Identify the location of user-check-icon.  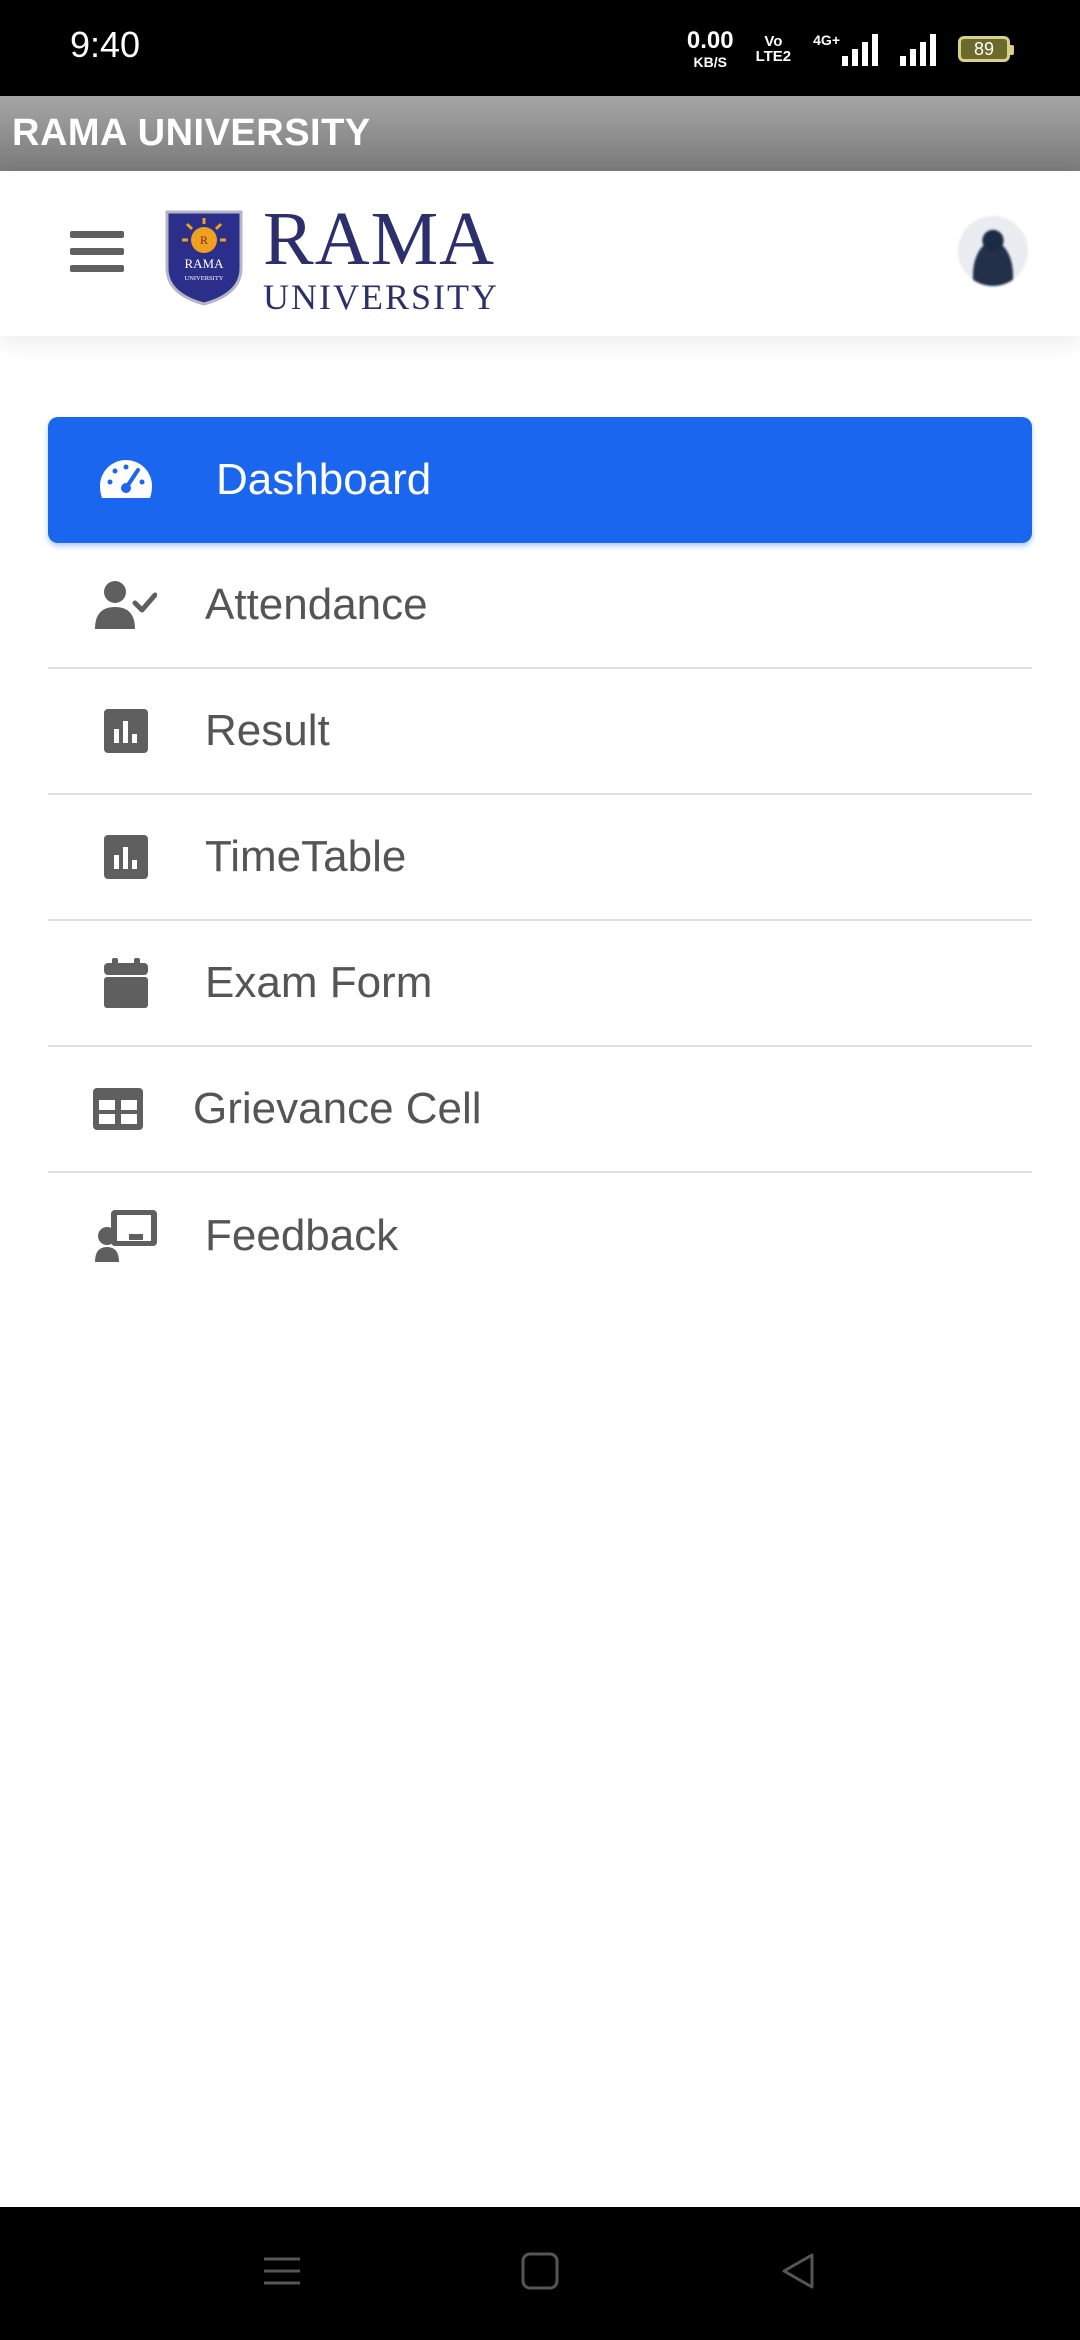
(126, 605).